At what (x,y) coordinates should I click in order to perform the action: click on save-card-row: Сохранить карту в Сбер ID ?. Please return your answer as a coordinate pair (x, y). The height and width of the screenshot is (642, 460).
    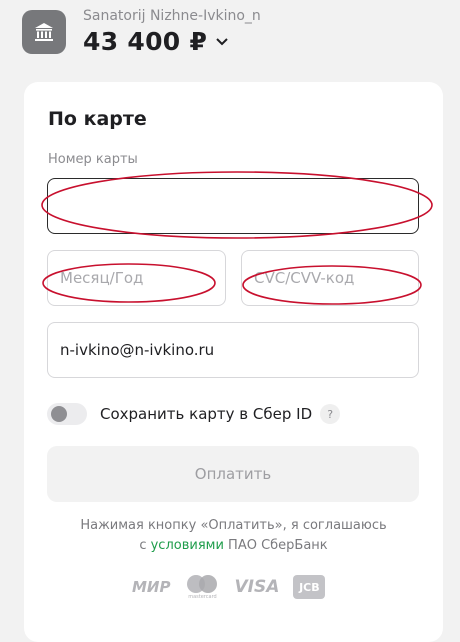
    Looking at the image, I should click on (194, 414).